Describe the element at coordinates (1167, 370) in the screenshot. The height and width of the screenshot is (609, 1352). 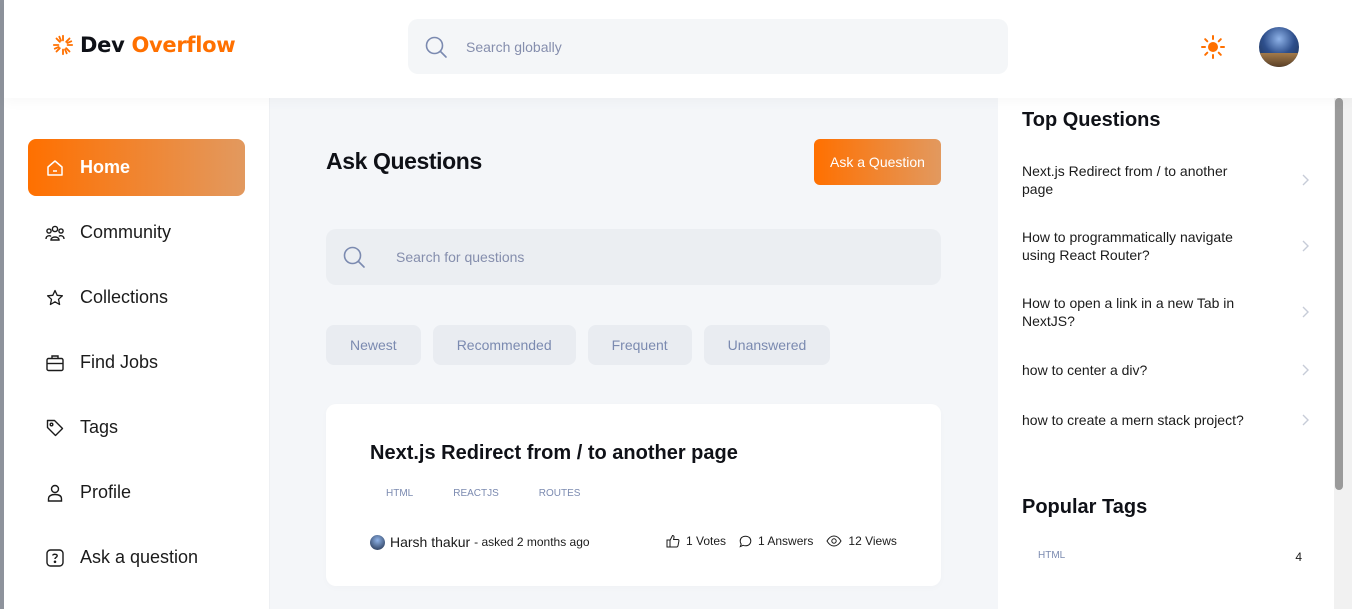
I see `top-question-item: how to center a div?` at that location.